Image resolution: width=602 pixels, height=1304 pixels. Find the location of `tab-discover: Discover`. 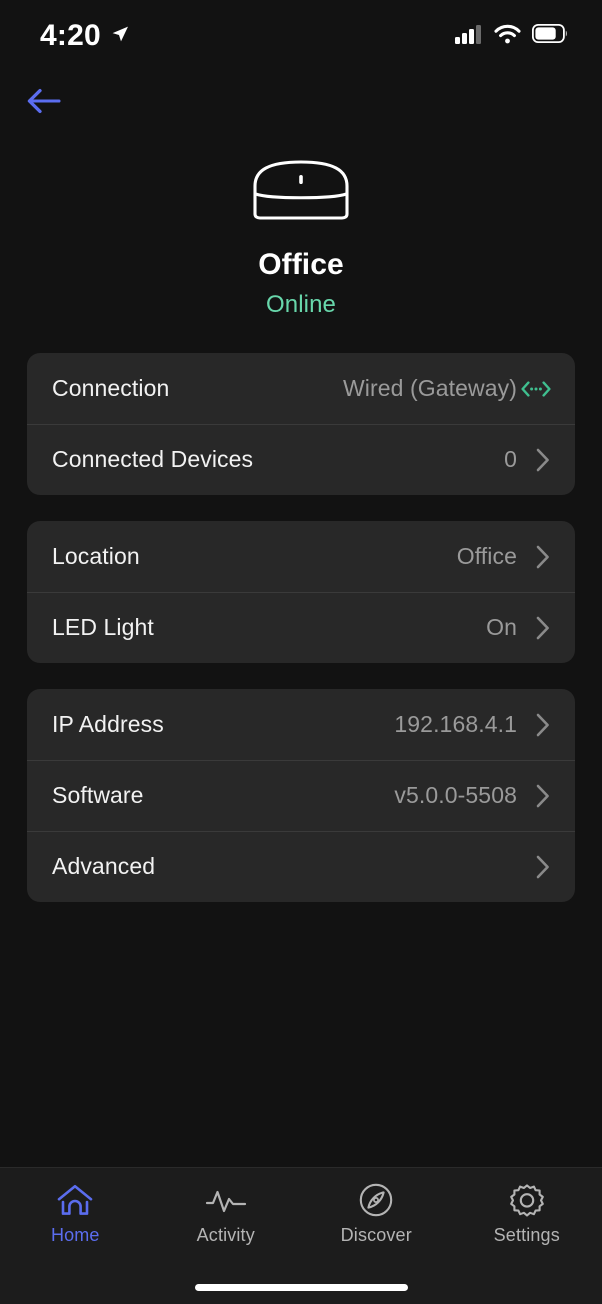

tab-discover: Discover is located at coordinates (376, 1214).